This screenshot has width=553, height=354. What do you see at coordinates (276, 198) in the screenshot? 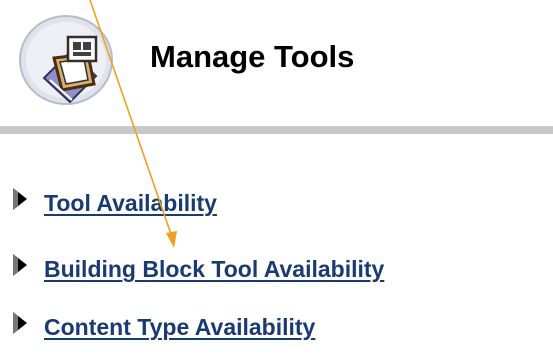
I see `tool-item-tool-availability: Tool Availability` at bounding box center [276, 198].